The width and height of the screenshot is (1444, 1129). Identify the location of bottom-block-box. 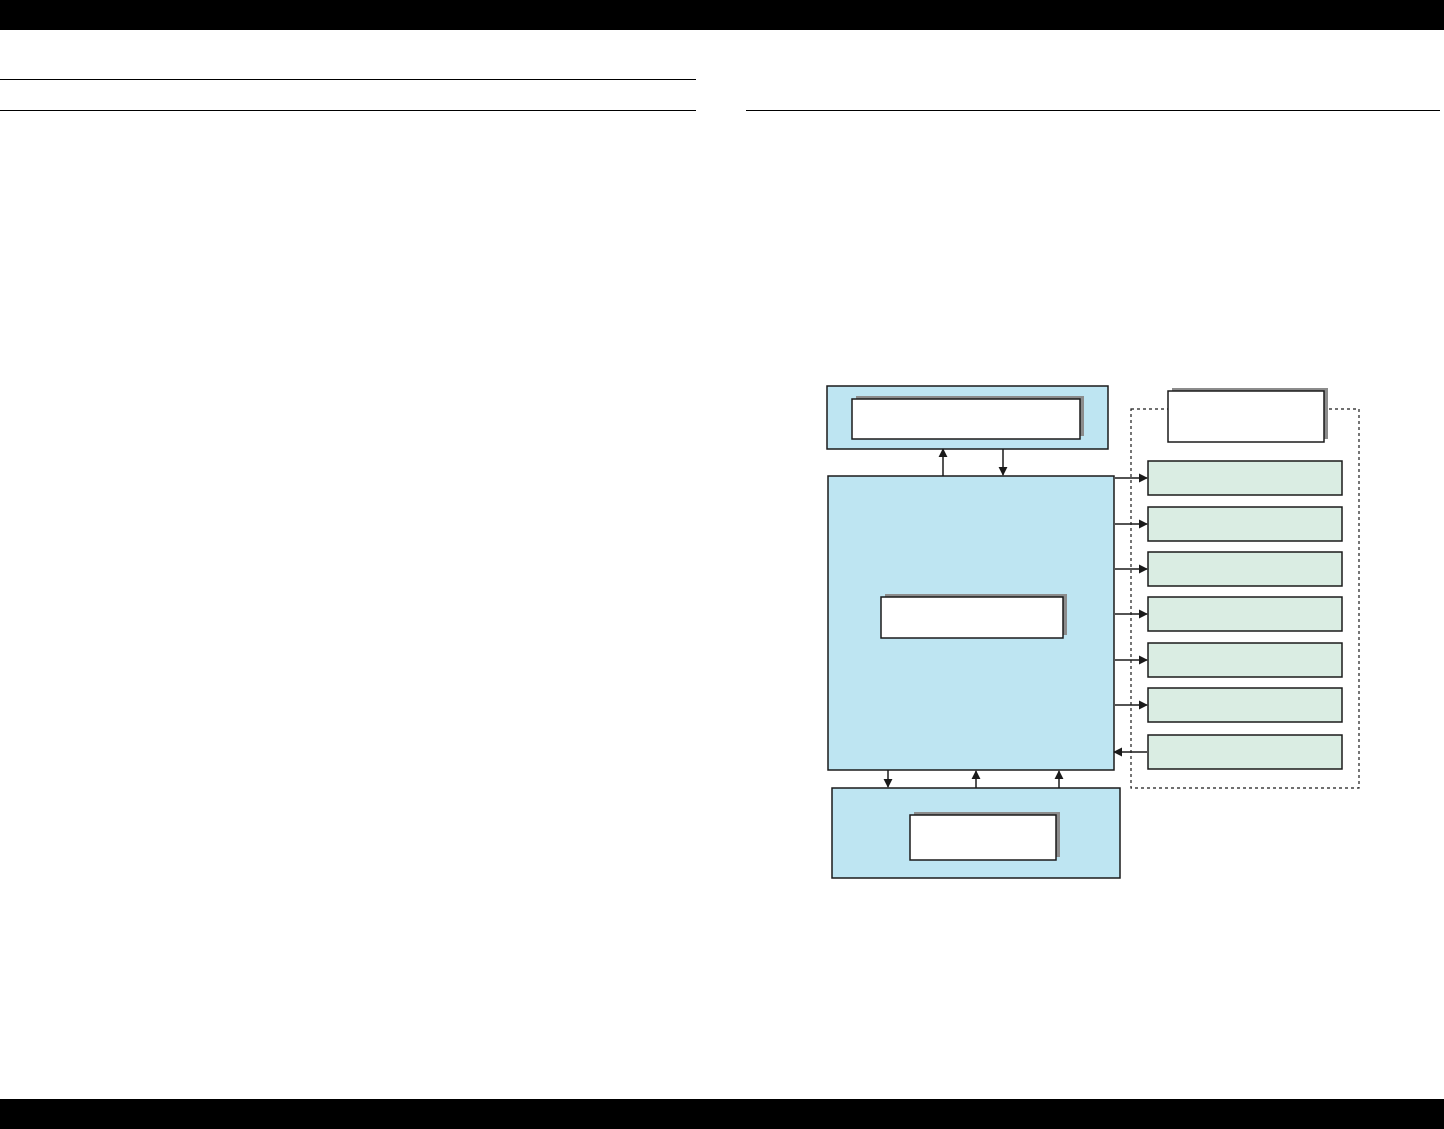
(983, 837).